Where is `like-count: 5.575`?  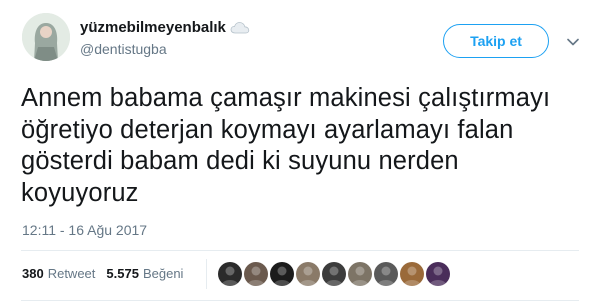
like-count: 5.575 is located at coordinates (122, 273).